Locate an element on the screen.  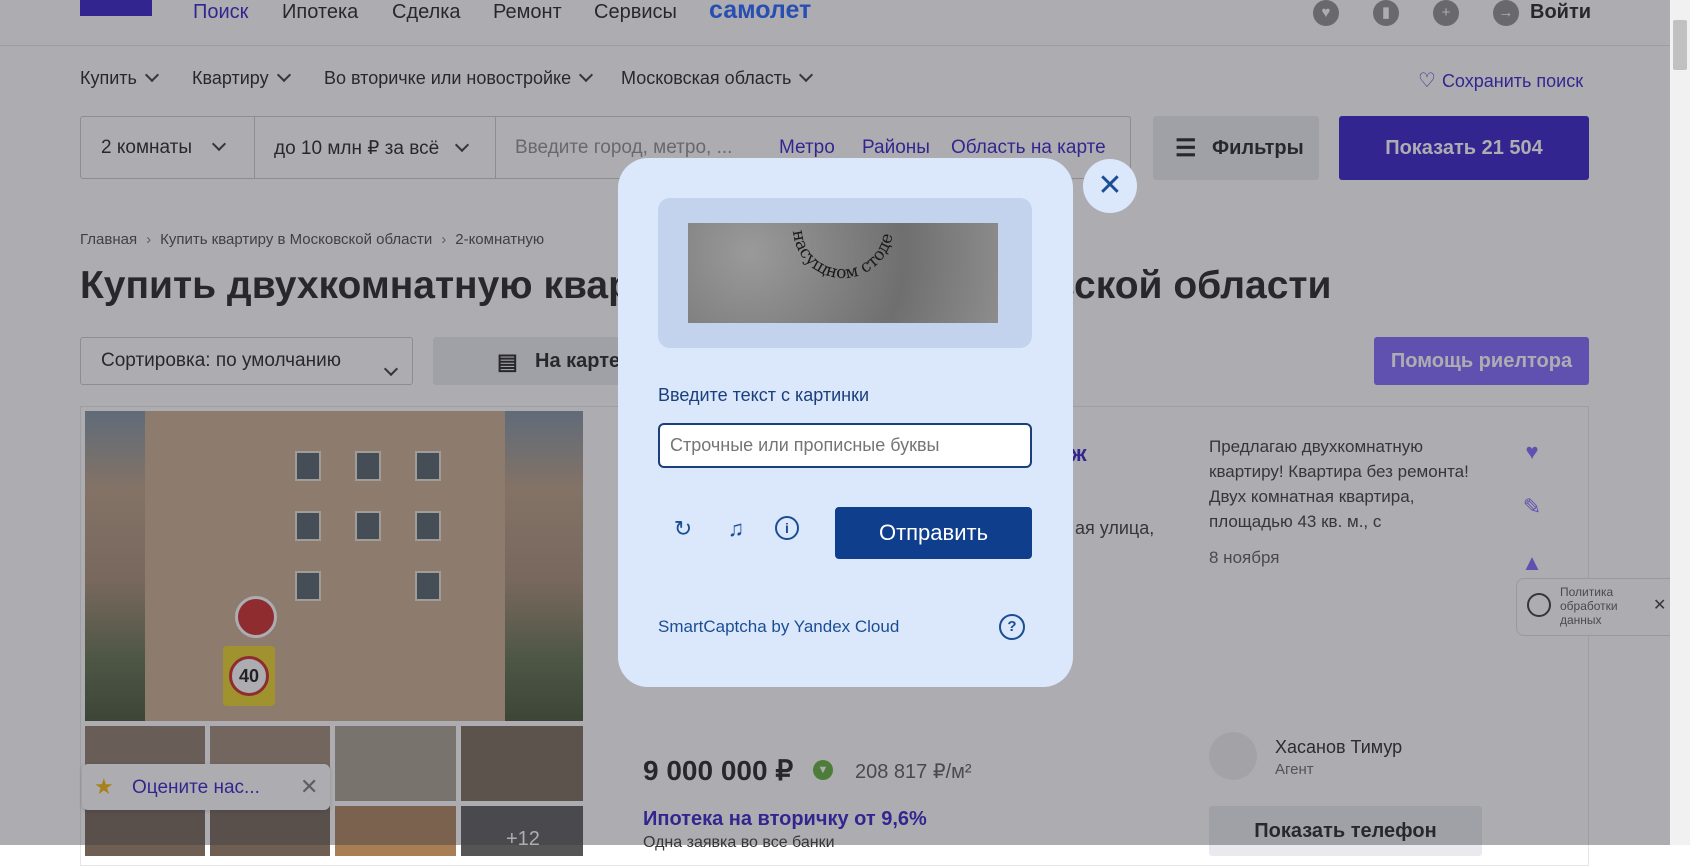
scrollbar-thumb is located at coordinates (1680, 45).